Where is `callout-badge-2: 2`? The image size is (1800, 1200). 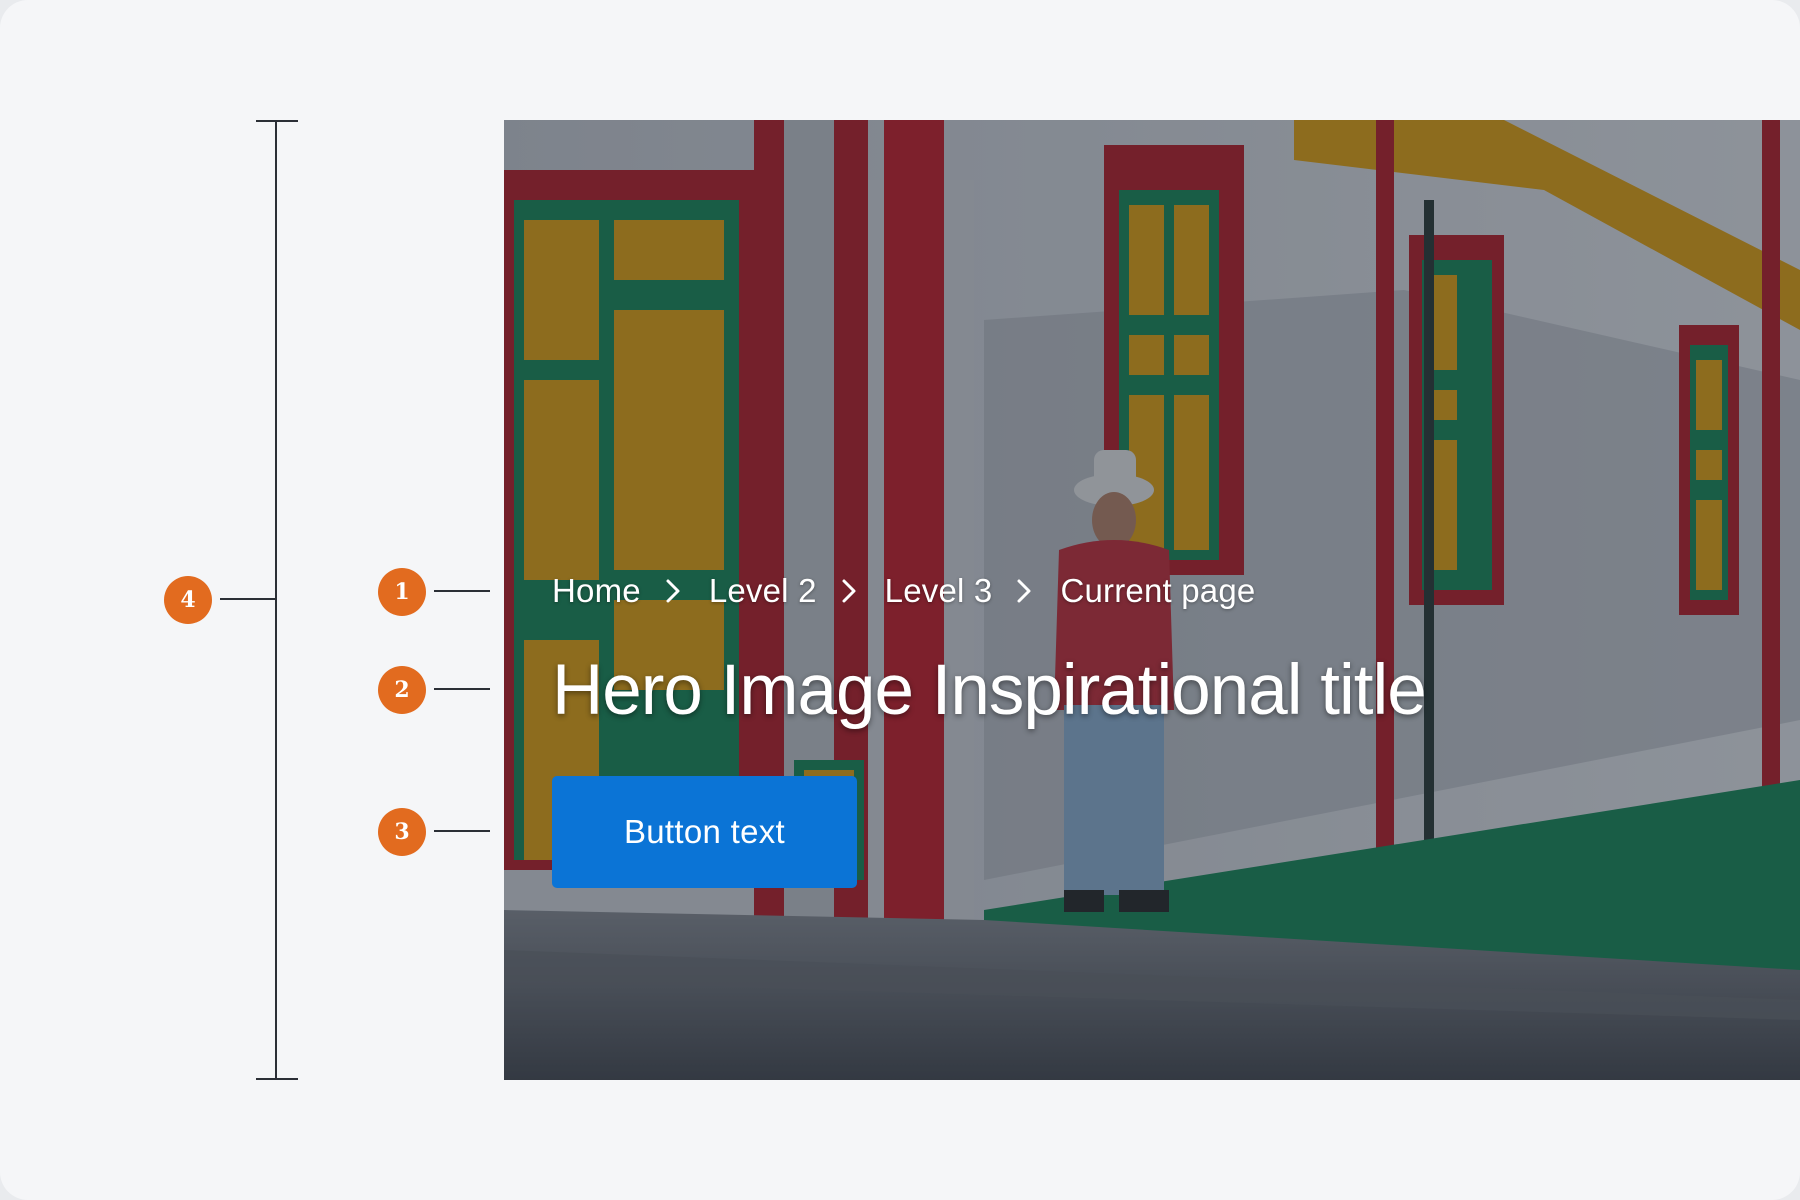
callout-badge-2: 2 is located at coordinates (402, 690).